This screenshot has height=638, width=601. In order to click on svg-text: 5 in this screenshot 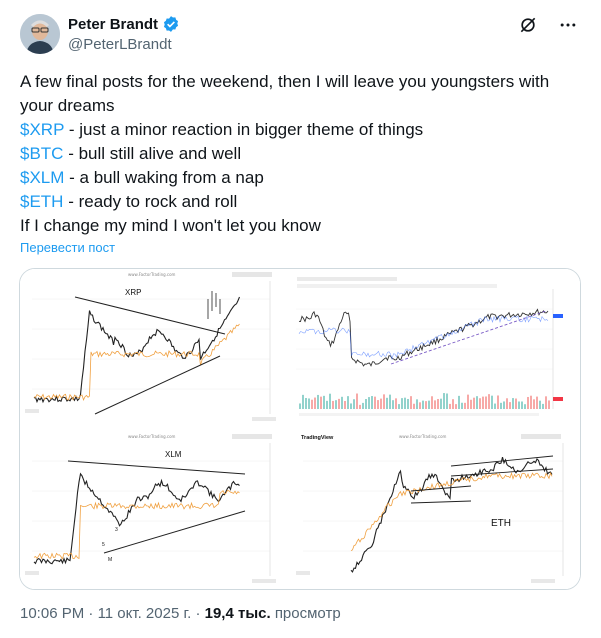, I will do `click(103, 545)`.